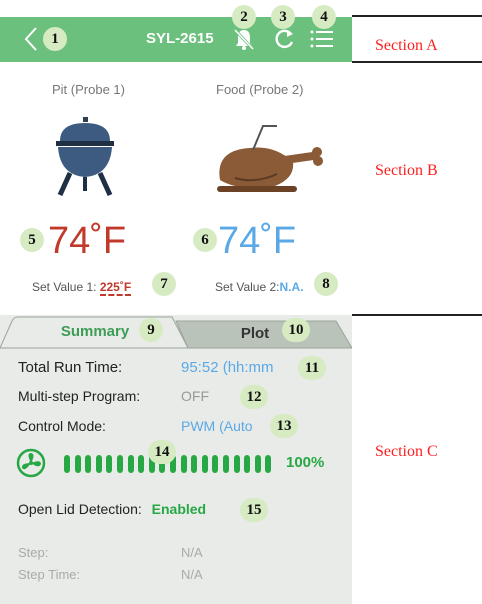  Describe the element at coordinates (115, 288) in the screenshot. I see `set-value-1-value: 225˚F` at that location.